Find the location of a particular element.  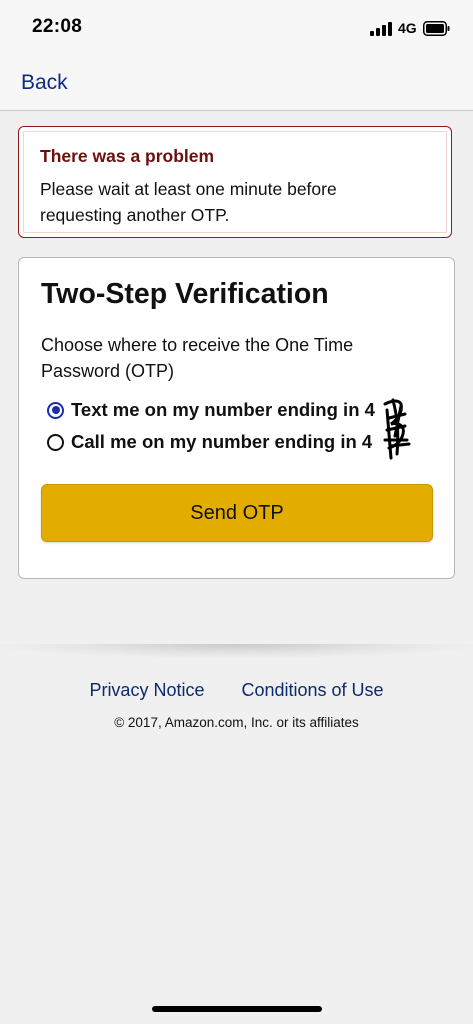

redaction-scribble is located at coordinates (397, 429).